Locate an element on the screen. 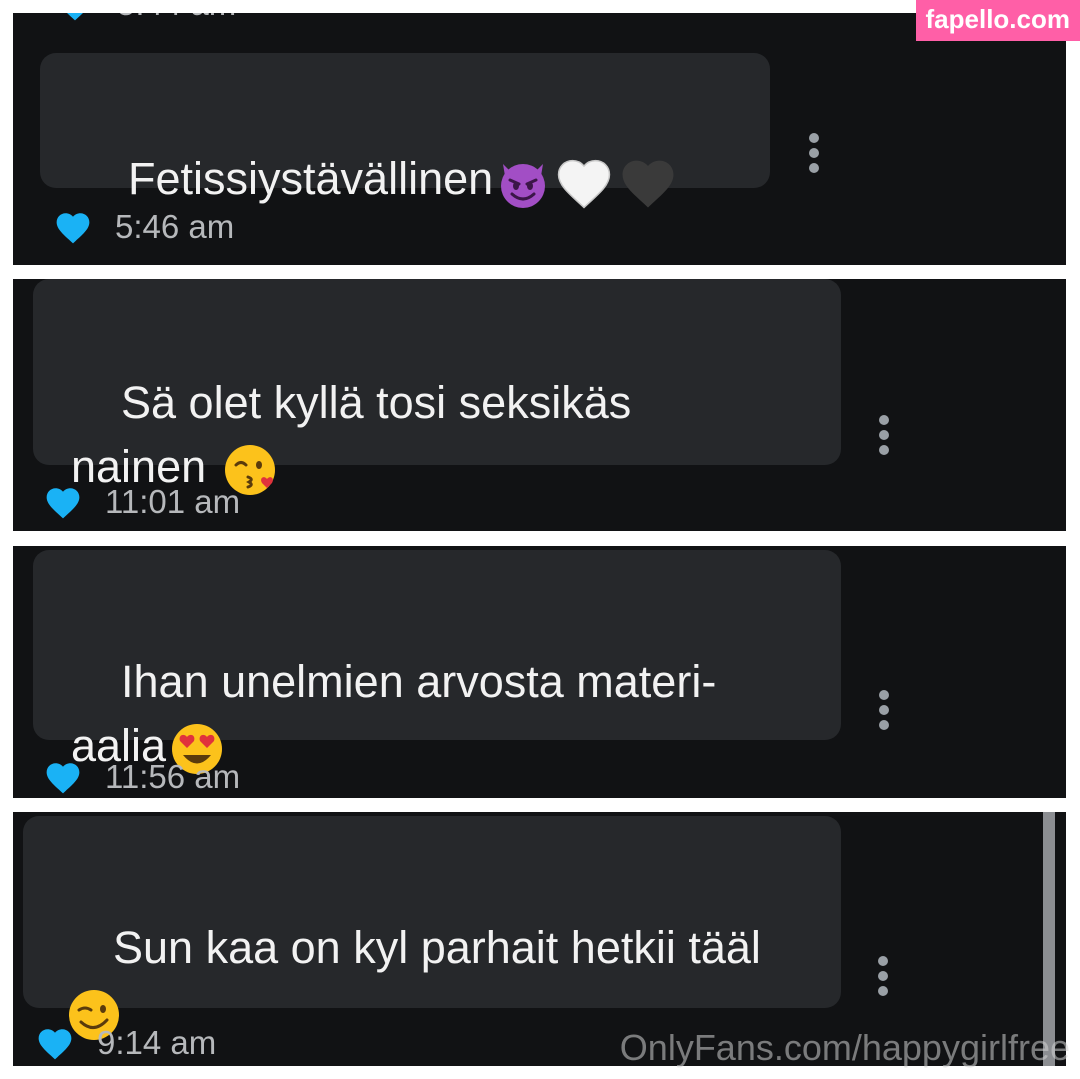 The height and width of the screenshot is (1079, 1080). message-meta: 9:14 am is located at coordinates (125, 1043).